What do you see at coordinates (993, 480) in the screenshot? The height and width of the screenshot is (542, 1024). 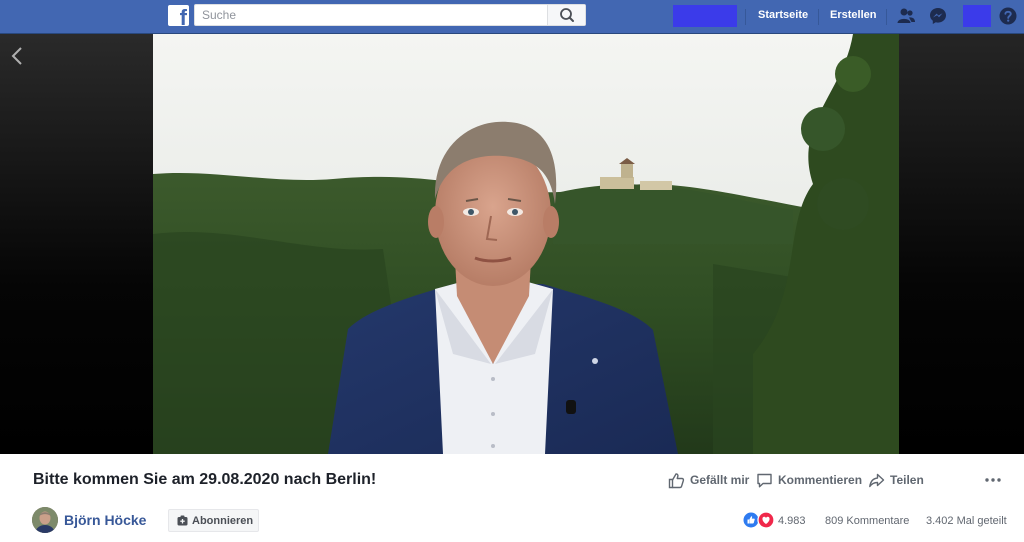 I see `more-options-icon` at bounding box center [993, 480].